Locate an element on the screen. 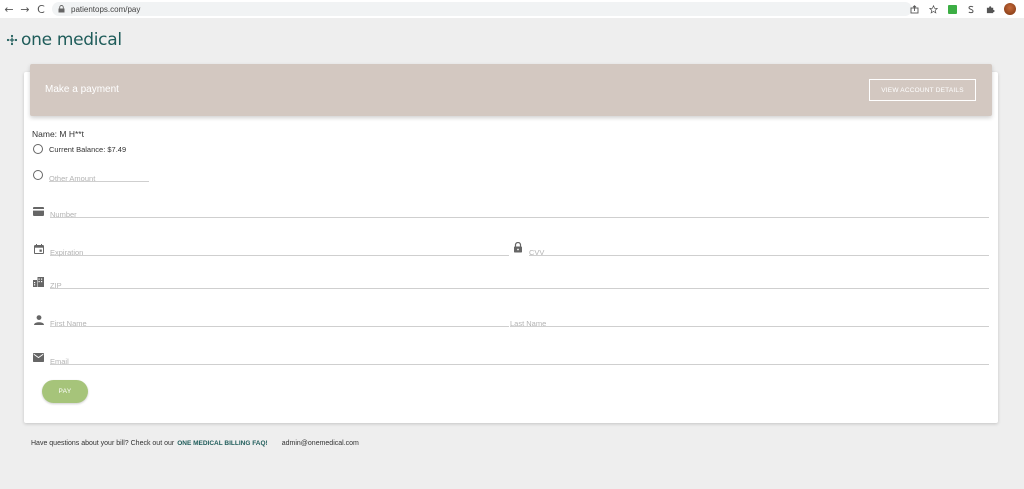  brand-logo: one medical is located at coordinates (64, 40).